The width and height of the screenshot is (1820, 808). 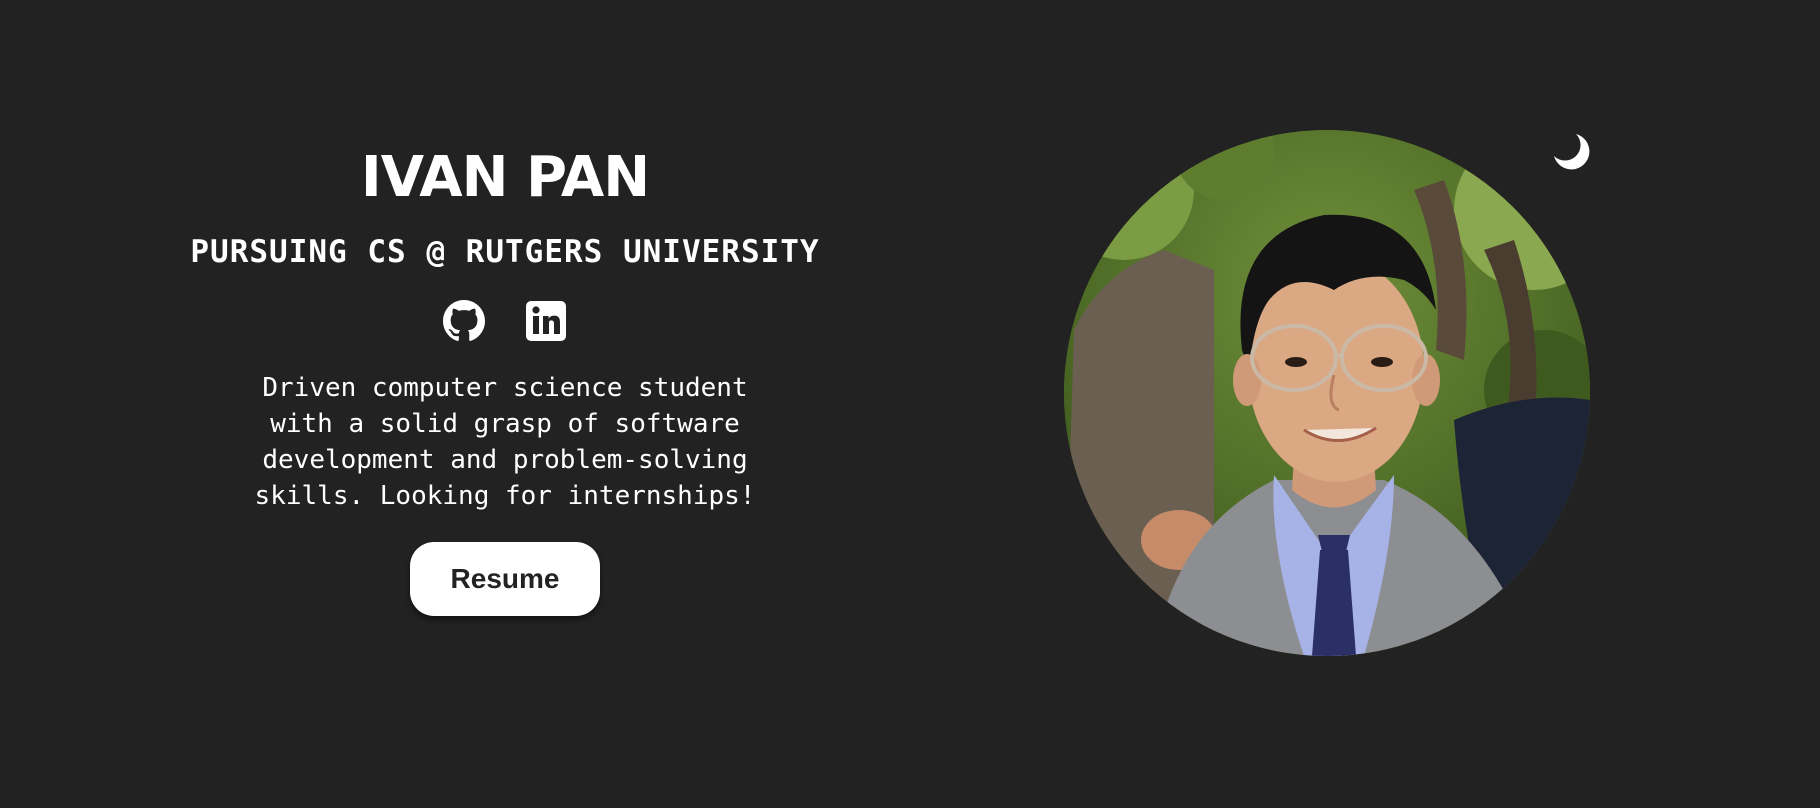 I want to click on theme-toggle-button, so click(x=1570, y=150).